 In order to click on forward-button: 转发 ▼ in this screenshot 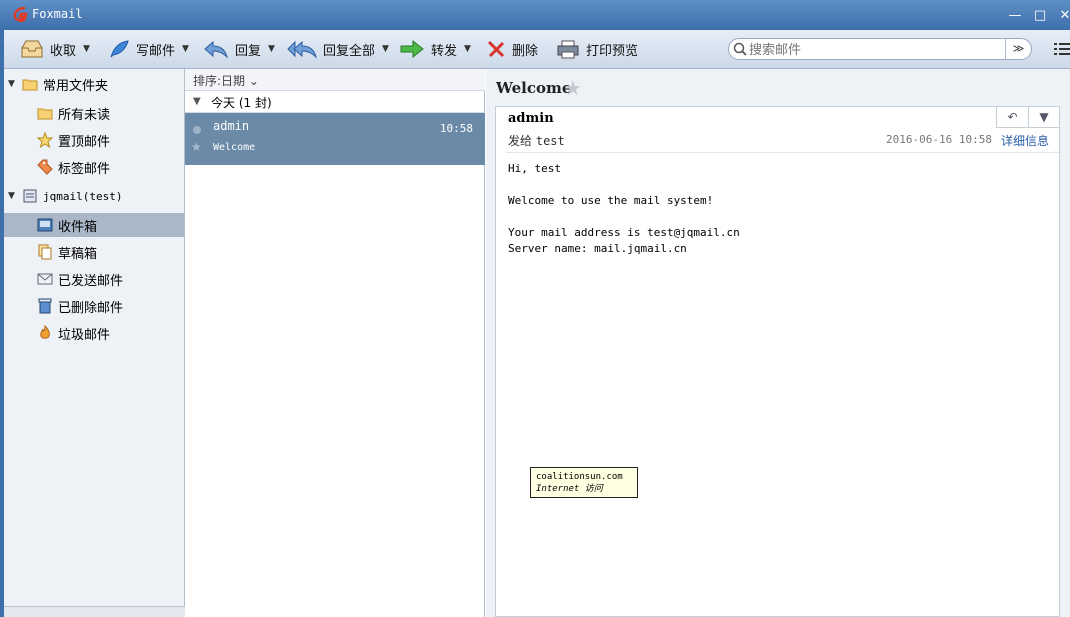, I will do `click(435, 49)`.